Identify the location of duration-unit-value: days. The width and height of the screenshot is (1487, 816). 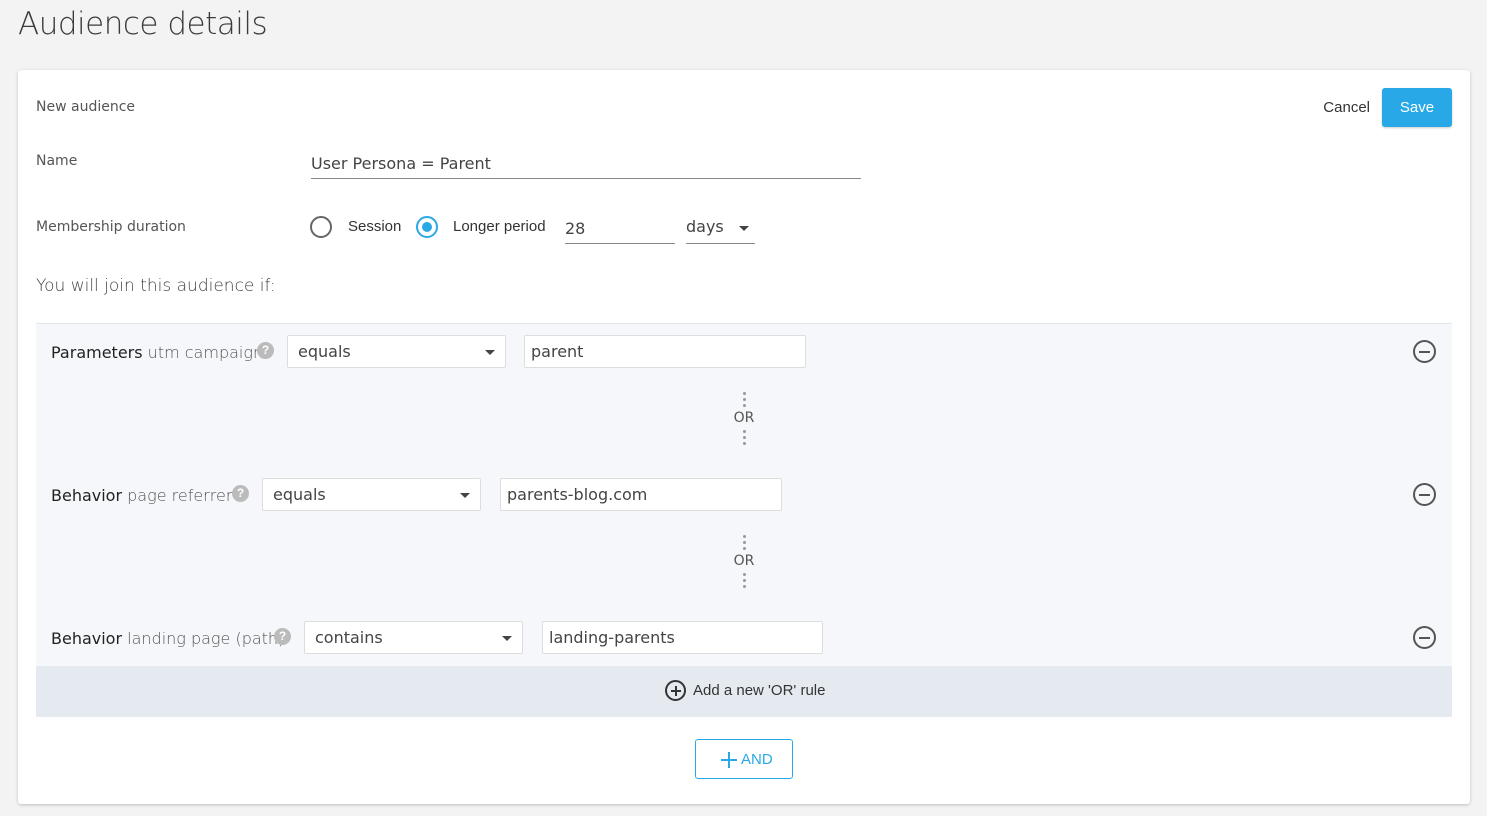
(705, 226).